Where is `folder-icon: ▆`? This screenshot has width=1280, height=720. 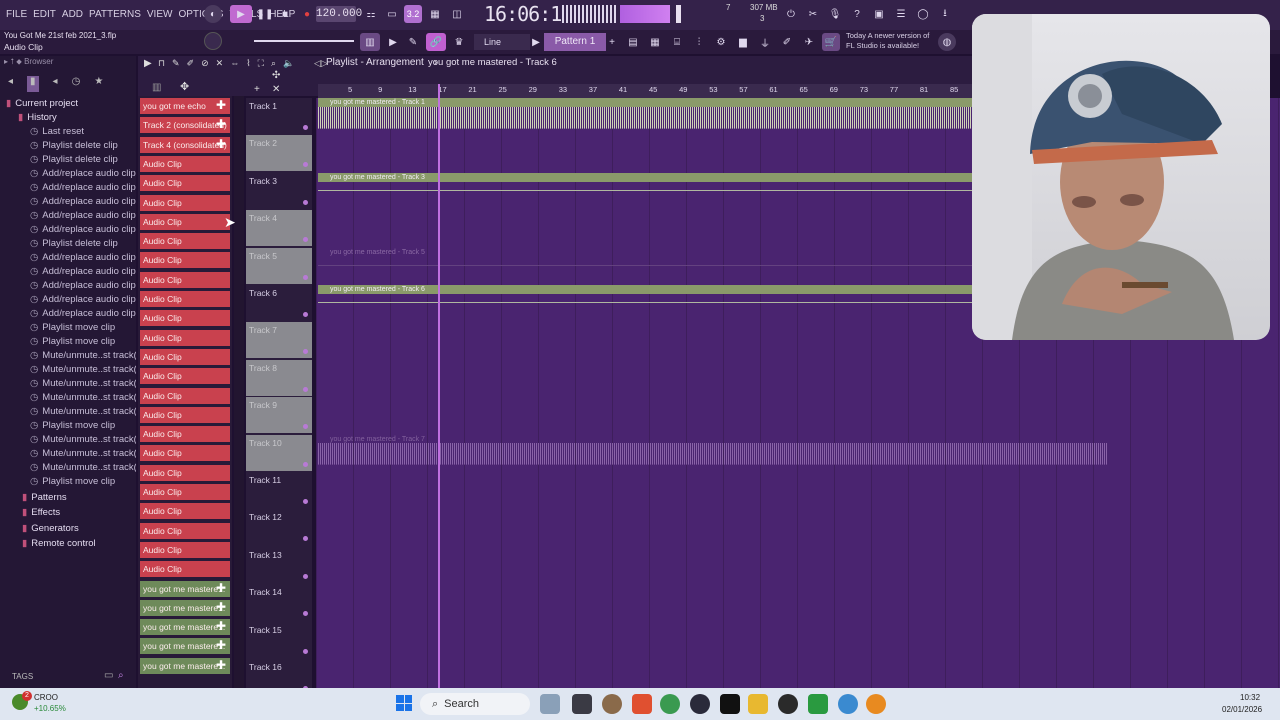 folder-icon: ▆ is located at coordinates (743, 42).